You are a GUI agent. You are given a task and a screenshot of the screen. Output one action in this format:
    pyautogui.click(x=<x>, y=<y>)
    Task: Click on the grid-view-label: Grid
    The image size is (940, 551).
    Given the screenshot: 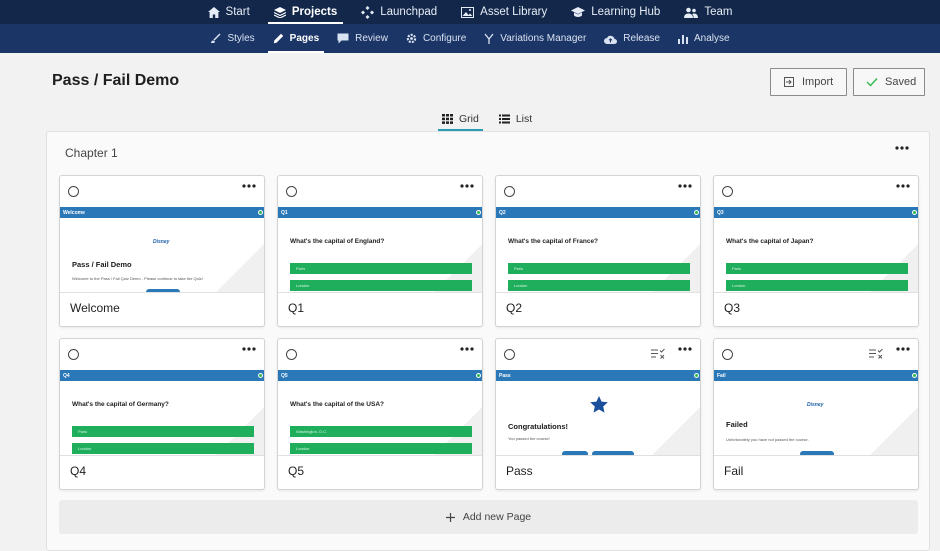 What is the action you would take?
    pyautogui.click(x=469, y=119)
    